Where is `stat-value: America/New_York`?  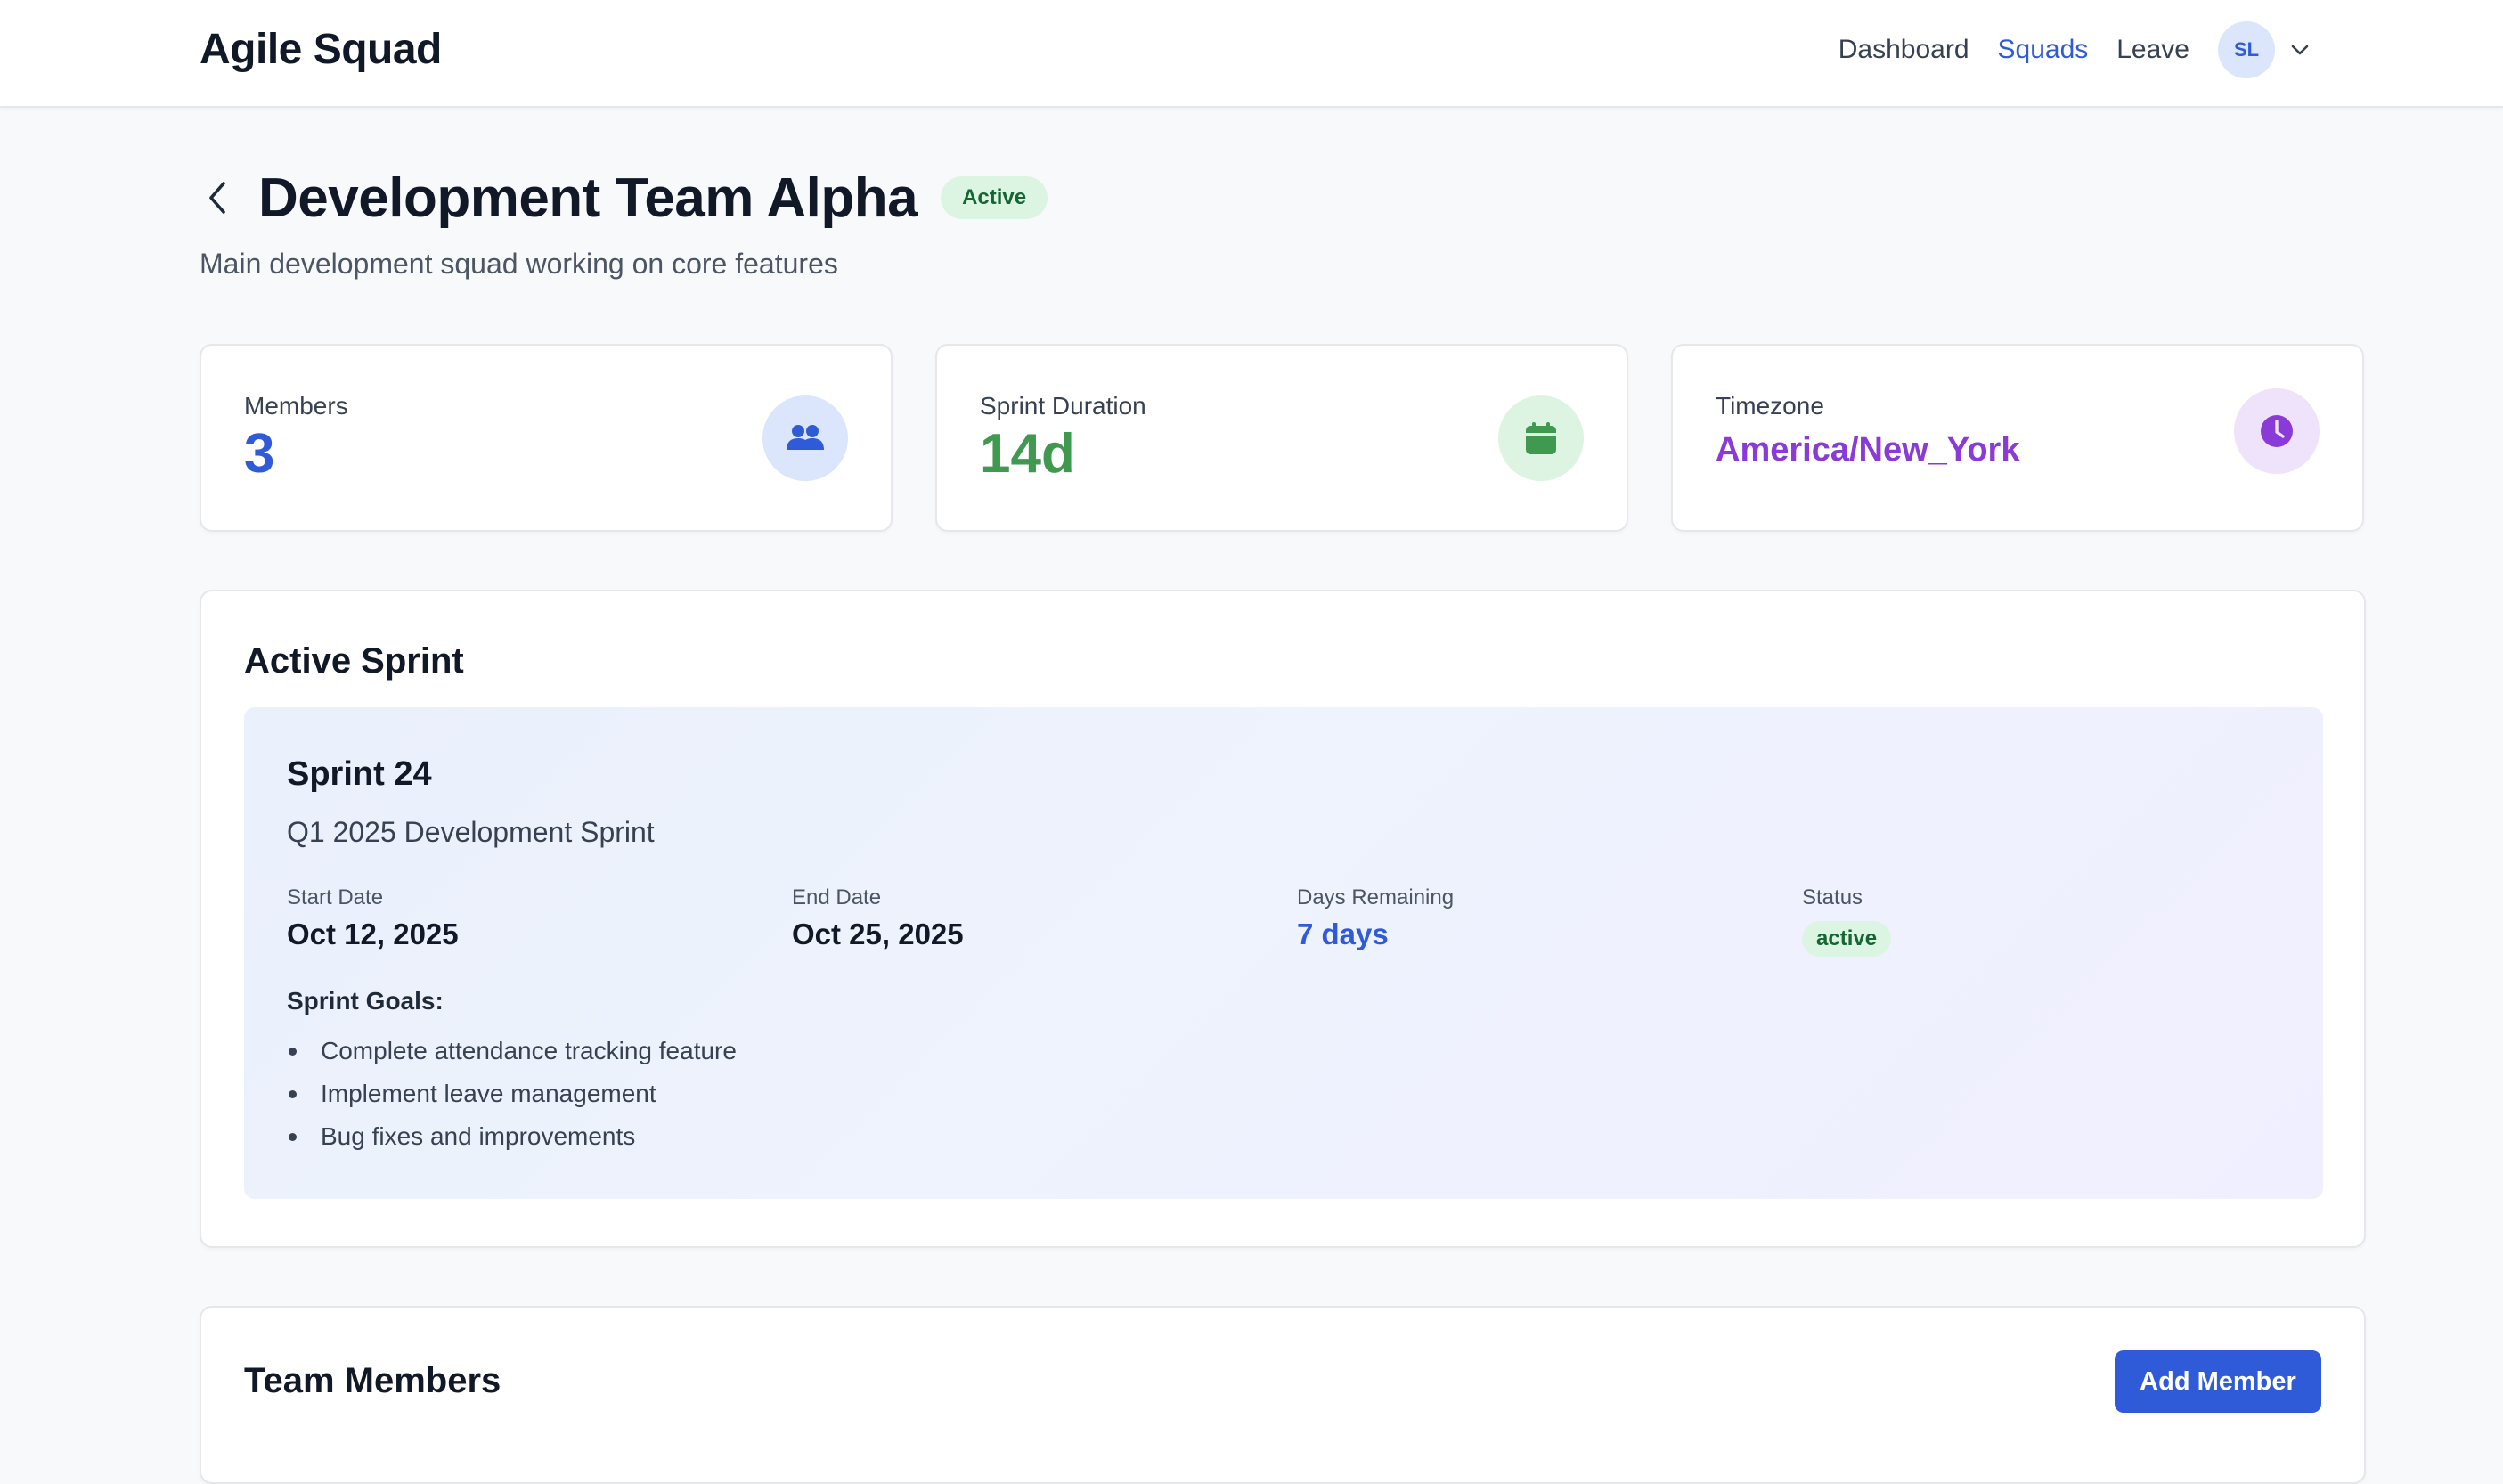 stat-value: America/New_York is located at coordinates (1868, 450).